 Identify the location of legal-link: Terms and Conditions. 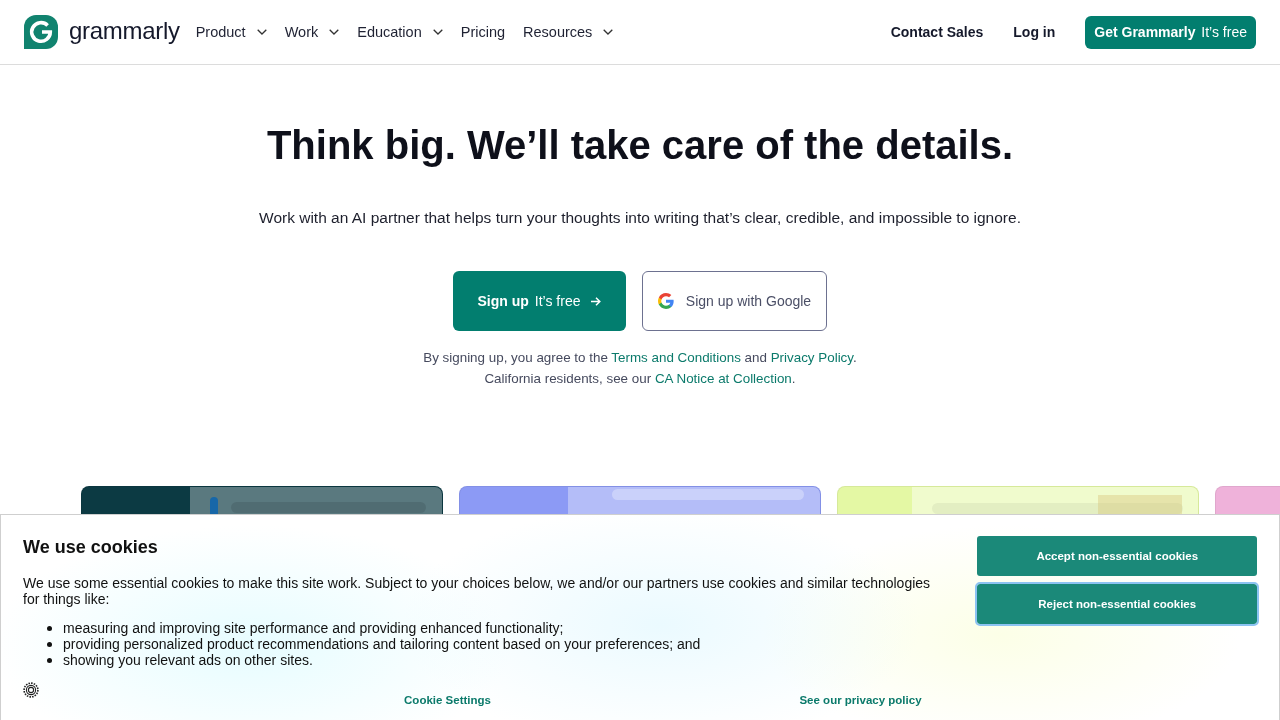
(676, 357).